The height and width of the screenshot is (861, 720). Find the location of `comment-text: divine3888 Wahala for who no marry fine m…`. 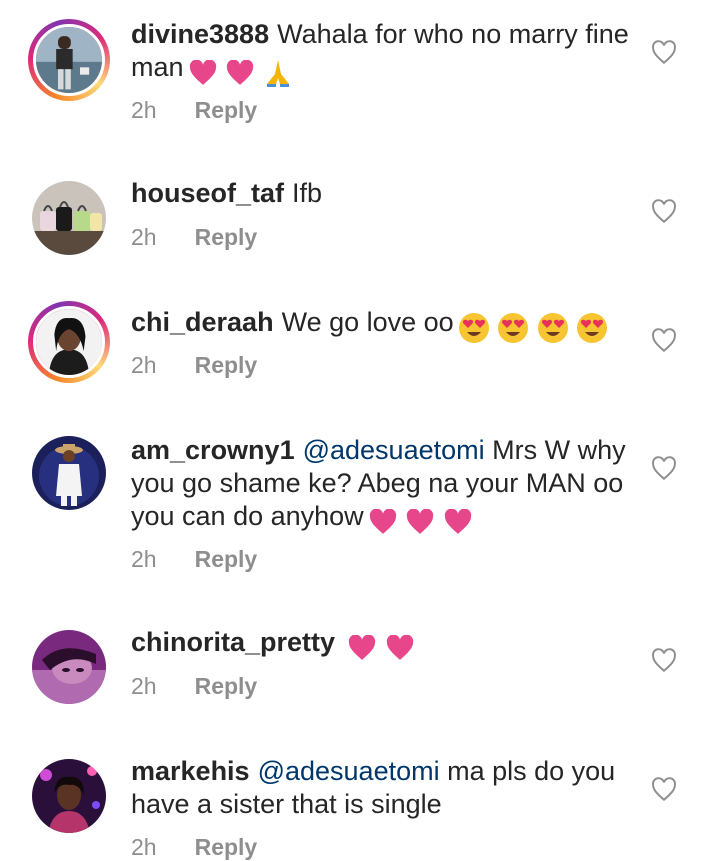

comment-text: divine3888 Wahala for who no marry fine m… is located at coordinates (381, 53).